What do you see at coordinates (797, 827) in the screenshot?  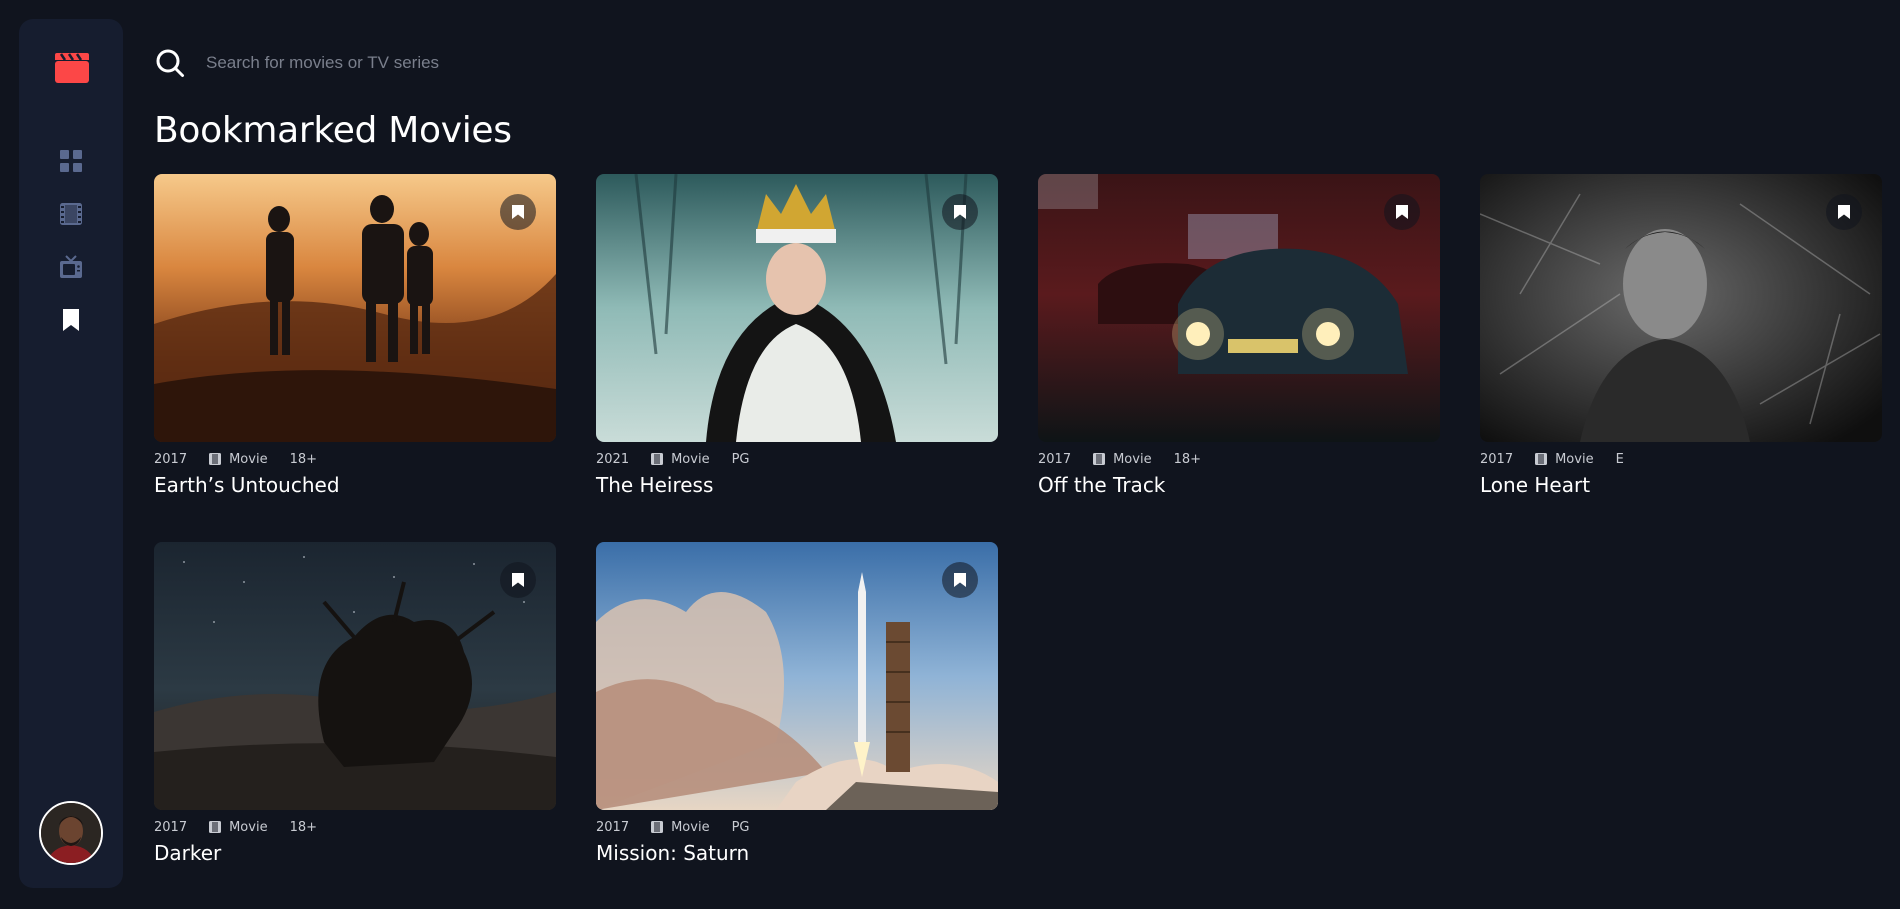 I see `movie-meta: 2017 Movie PG` at bounding box center [797, 827].